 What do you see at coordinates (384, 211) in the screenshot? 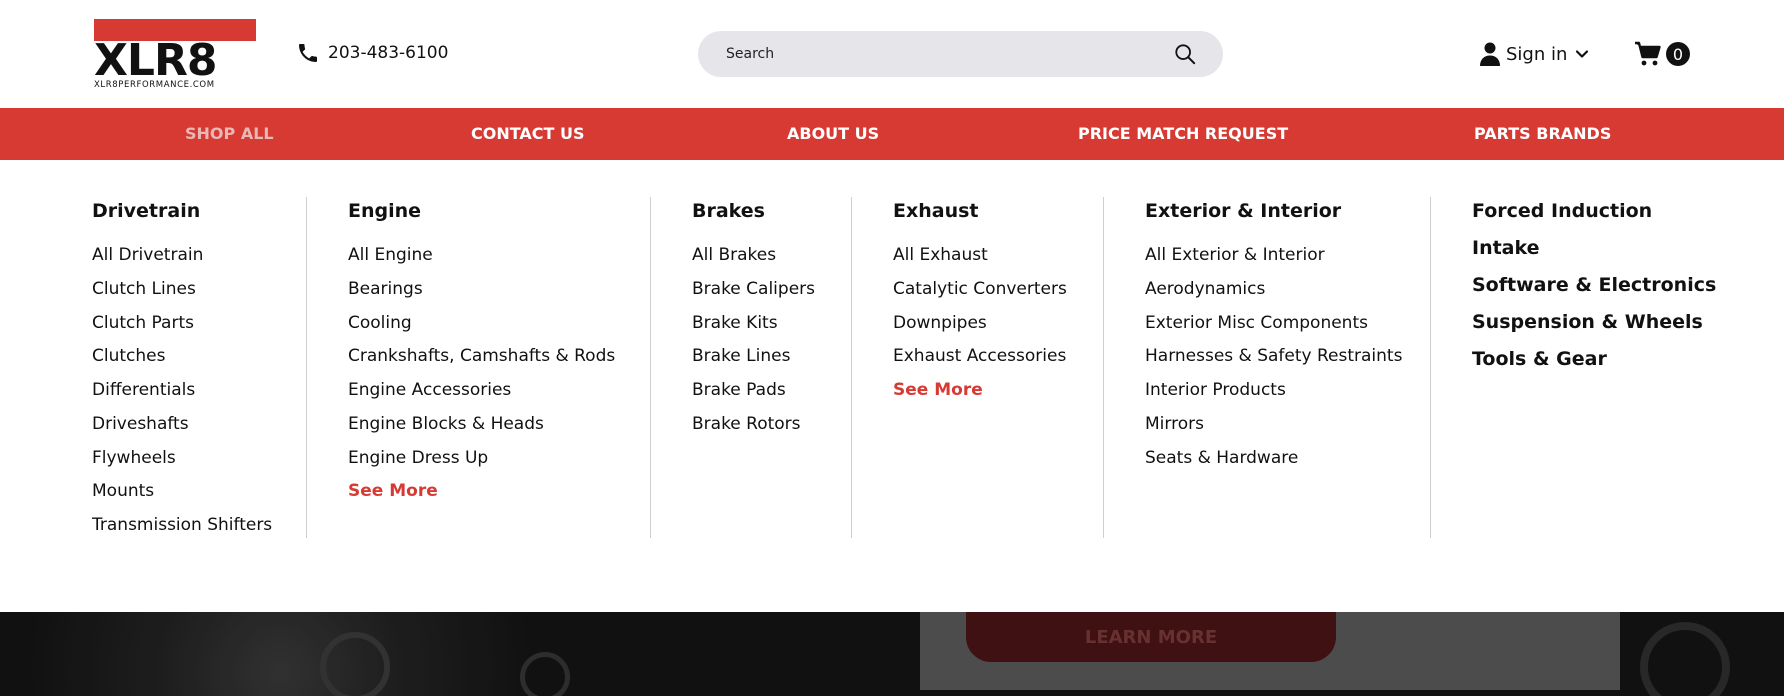
I see `column-heading: Engine` at bounding box center [384, 211].